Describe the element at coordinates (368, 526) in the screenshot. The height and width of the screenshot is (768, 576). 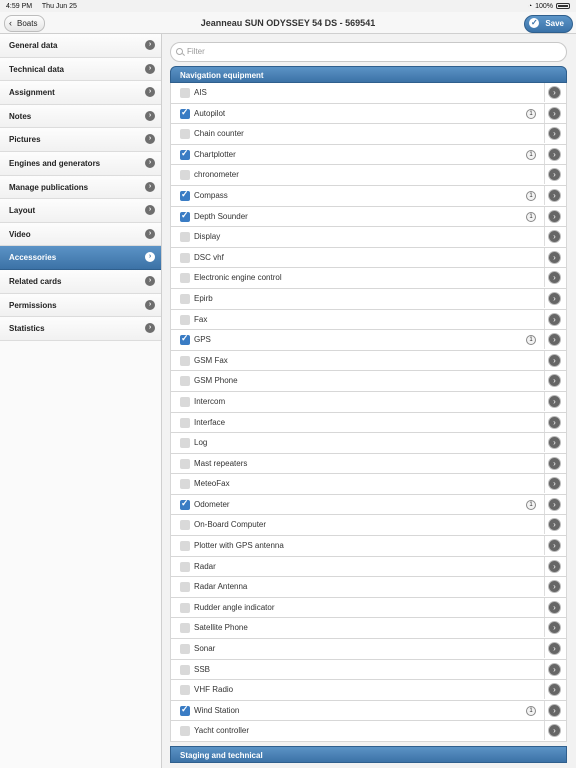
I see `list-item: On-Board Computer ›` at that location.